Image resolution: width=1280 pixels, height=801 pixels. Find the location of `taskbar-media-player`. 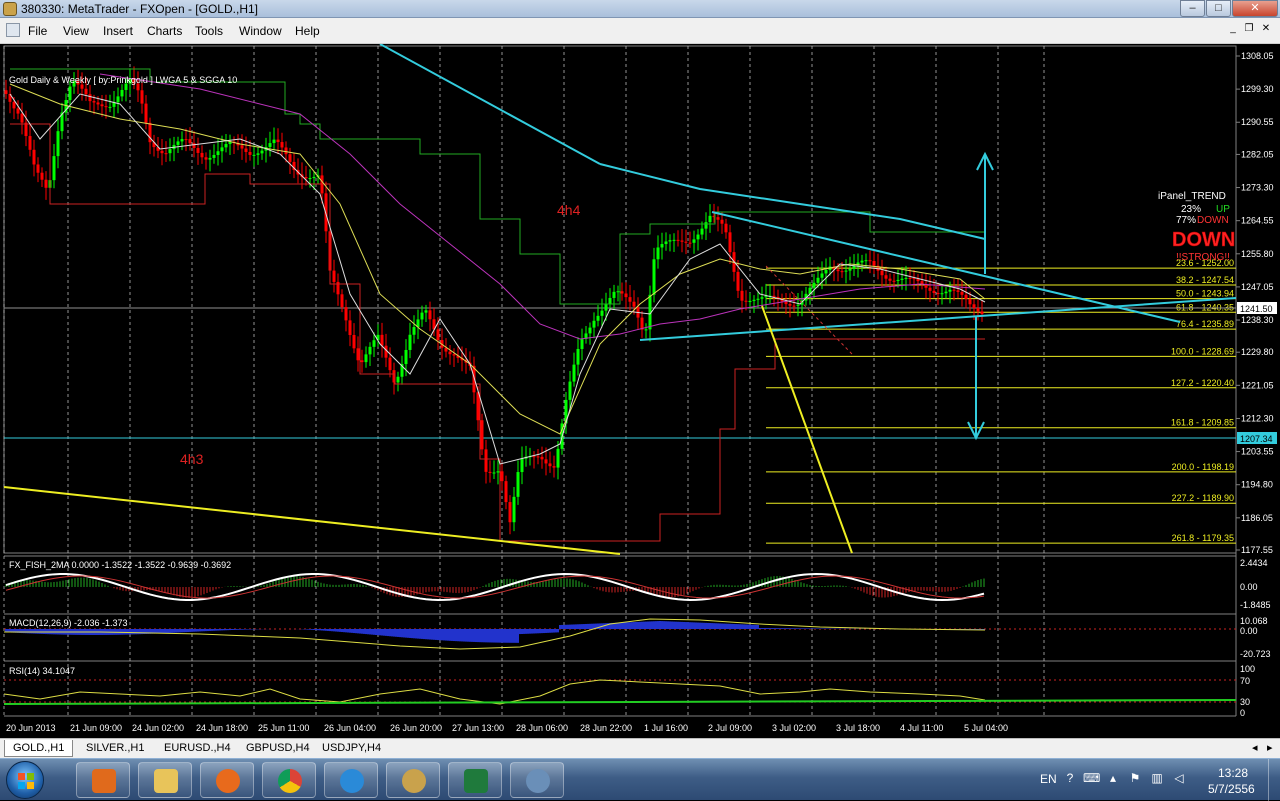

taskbar-media-player is located at coordinates (103, 780).